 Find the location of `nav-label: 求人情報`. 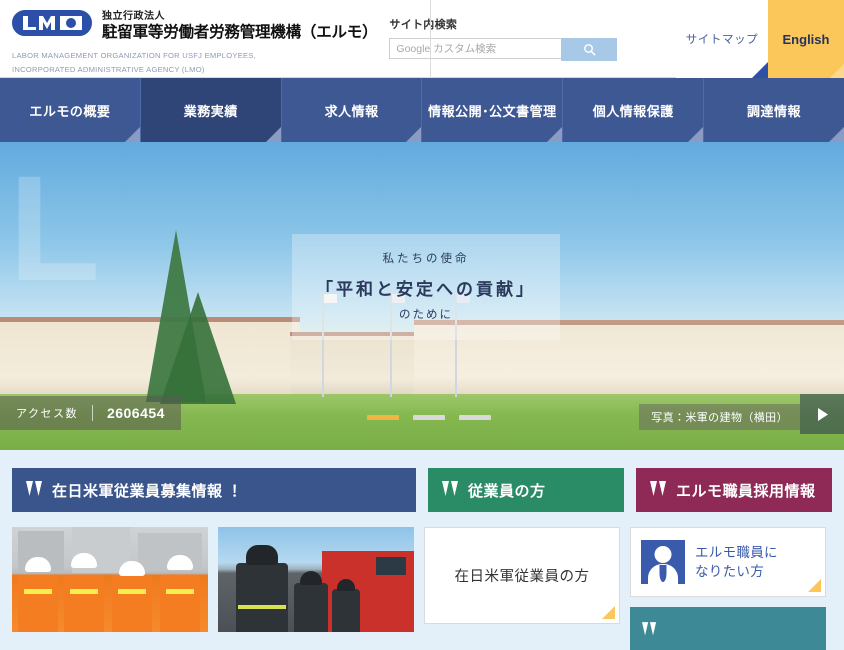

nav-label: 求人情報 is located at coordinates (351, 111).